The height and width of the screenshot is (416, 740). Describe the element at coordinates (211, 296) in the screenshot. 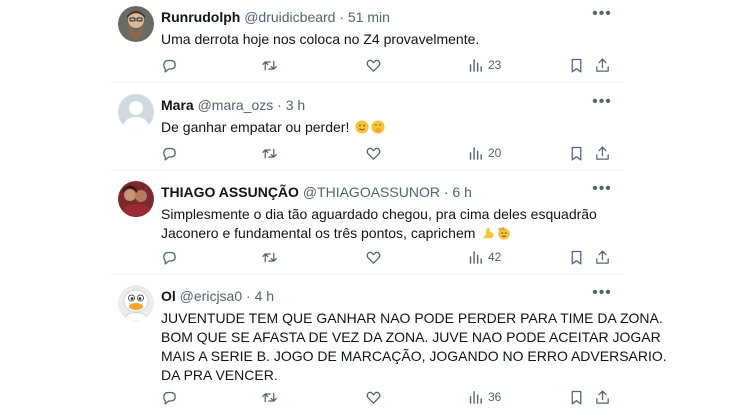

I see `handle: @ericjsa0` at that location.